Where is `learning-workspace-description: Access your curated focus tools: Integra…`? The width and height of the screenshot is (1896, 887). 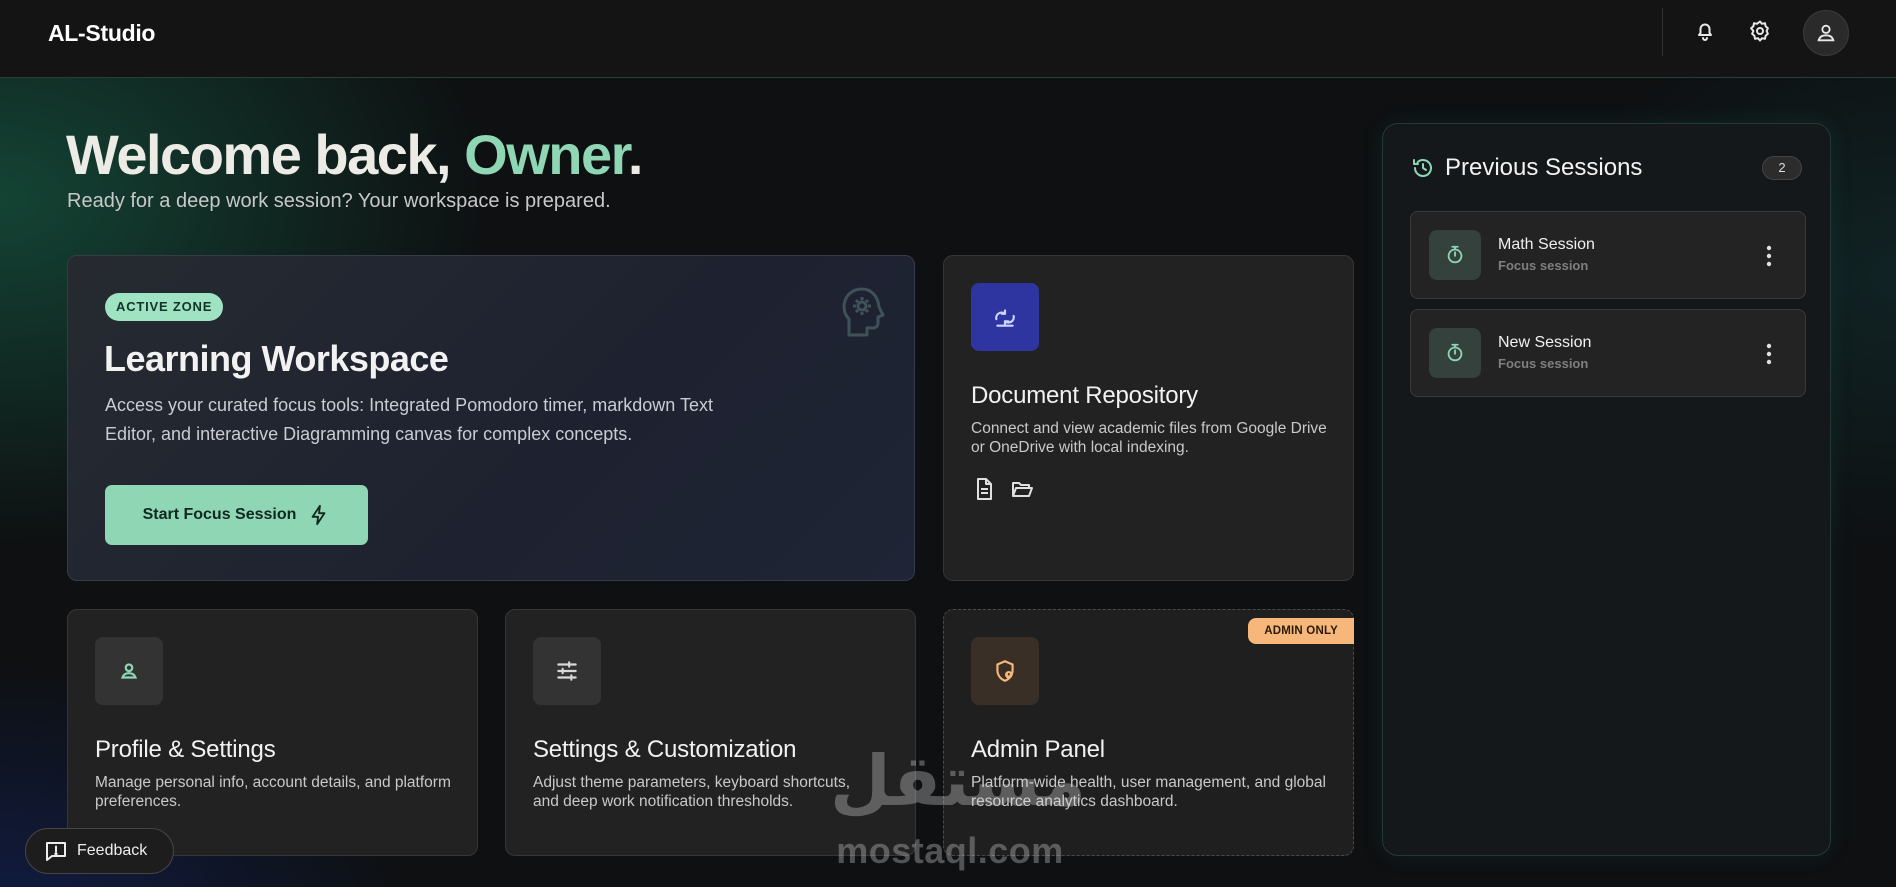 learning-workspace-description: Access your curated focus tools: Integra… is located at coordinates (409, 419).